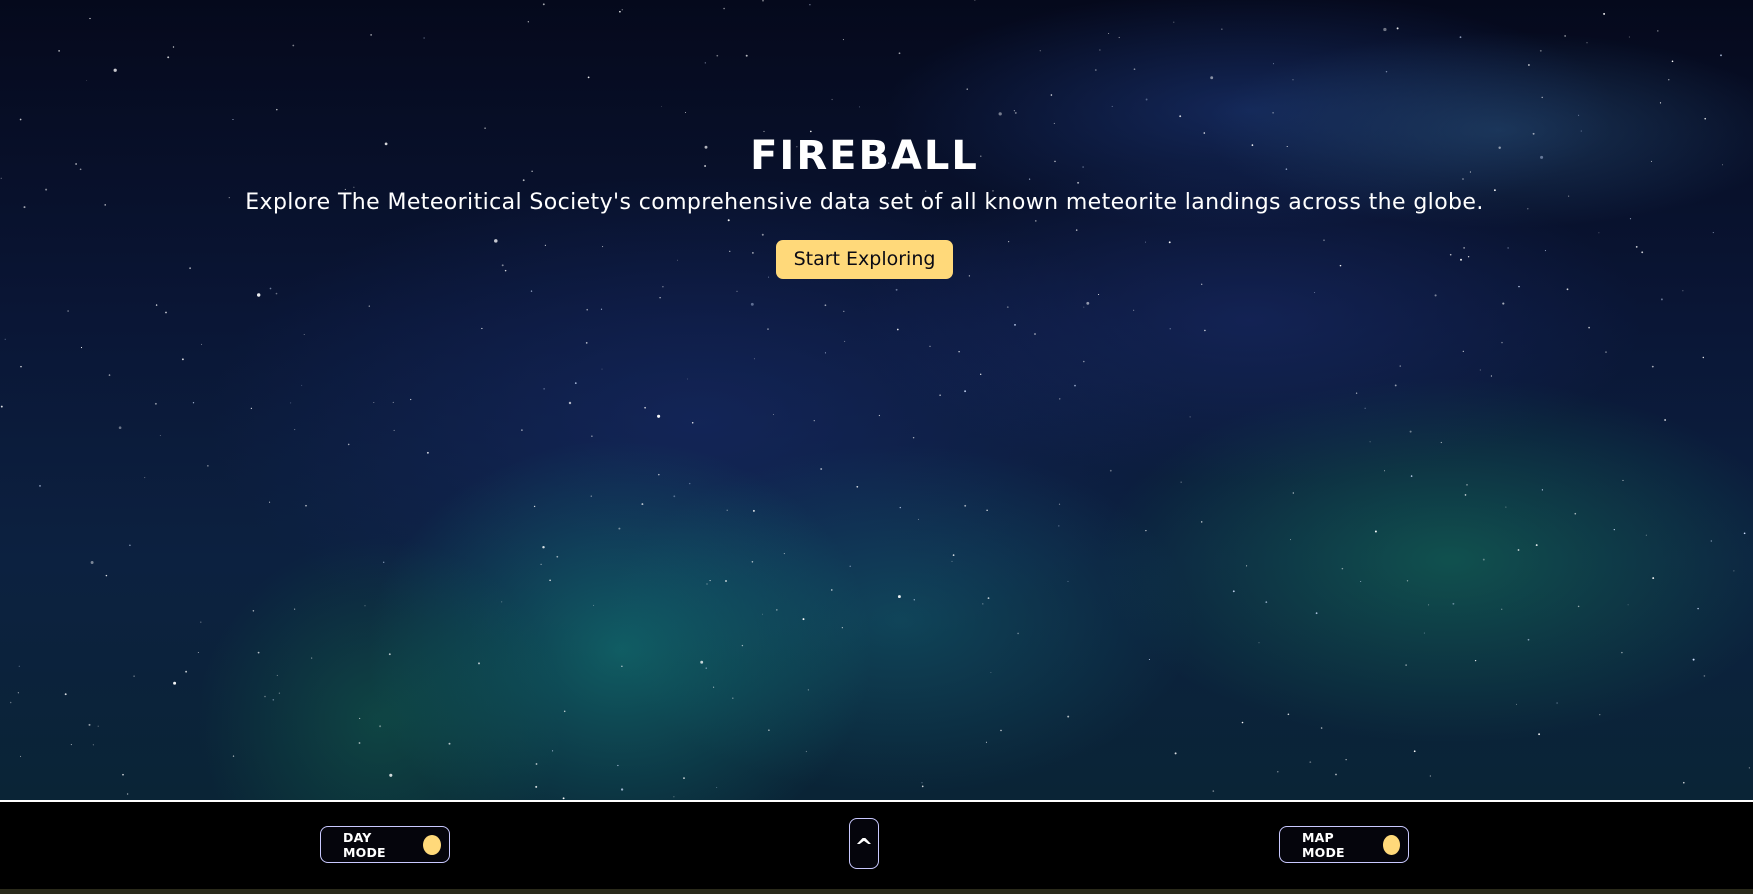 The width and height of the screenshot is (1753, 894). I want to click on day-mode-toggle: DAY MODE, so click(385, 844).